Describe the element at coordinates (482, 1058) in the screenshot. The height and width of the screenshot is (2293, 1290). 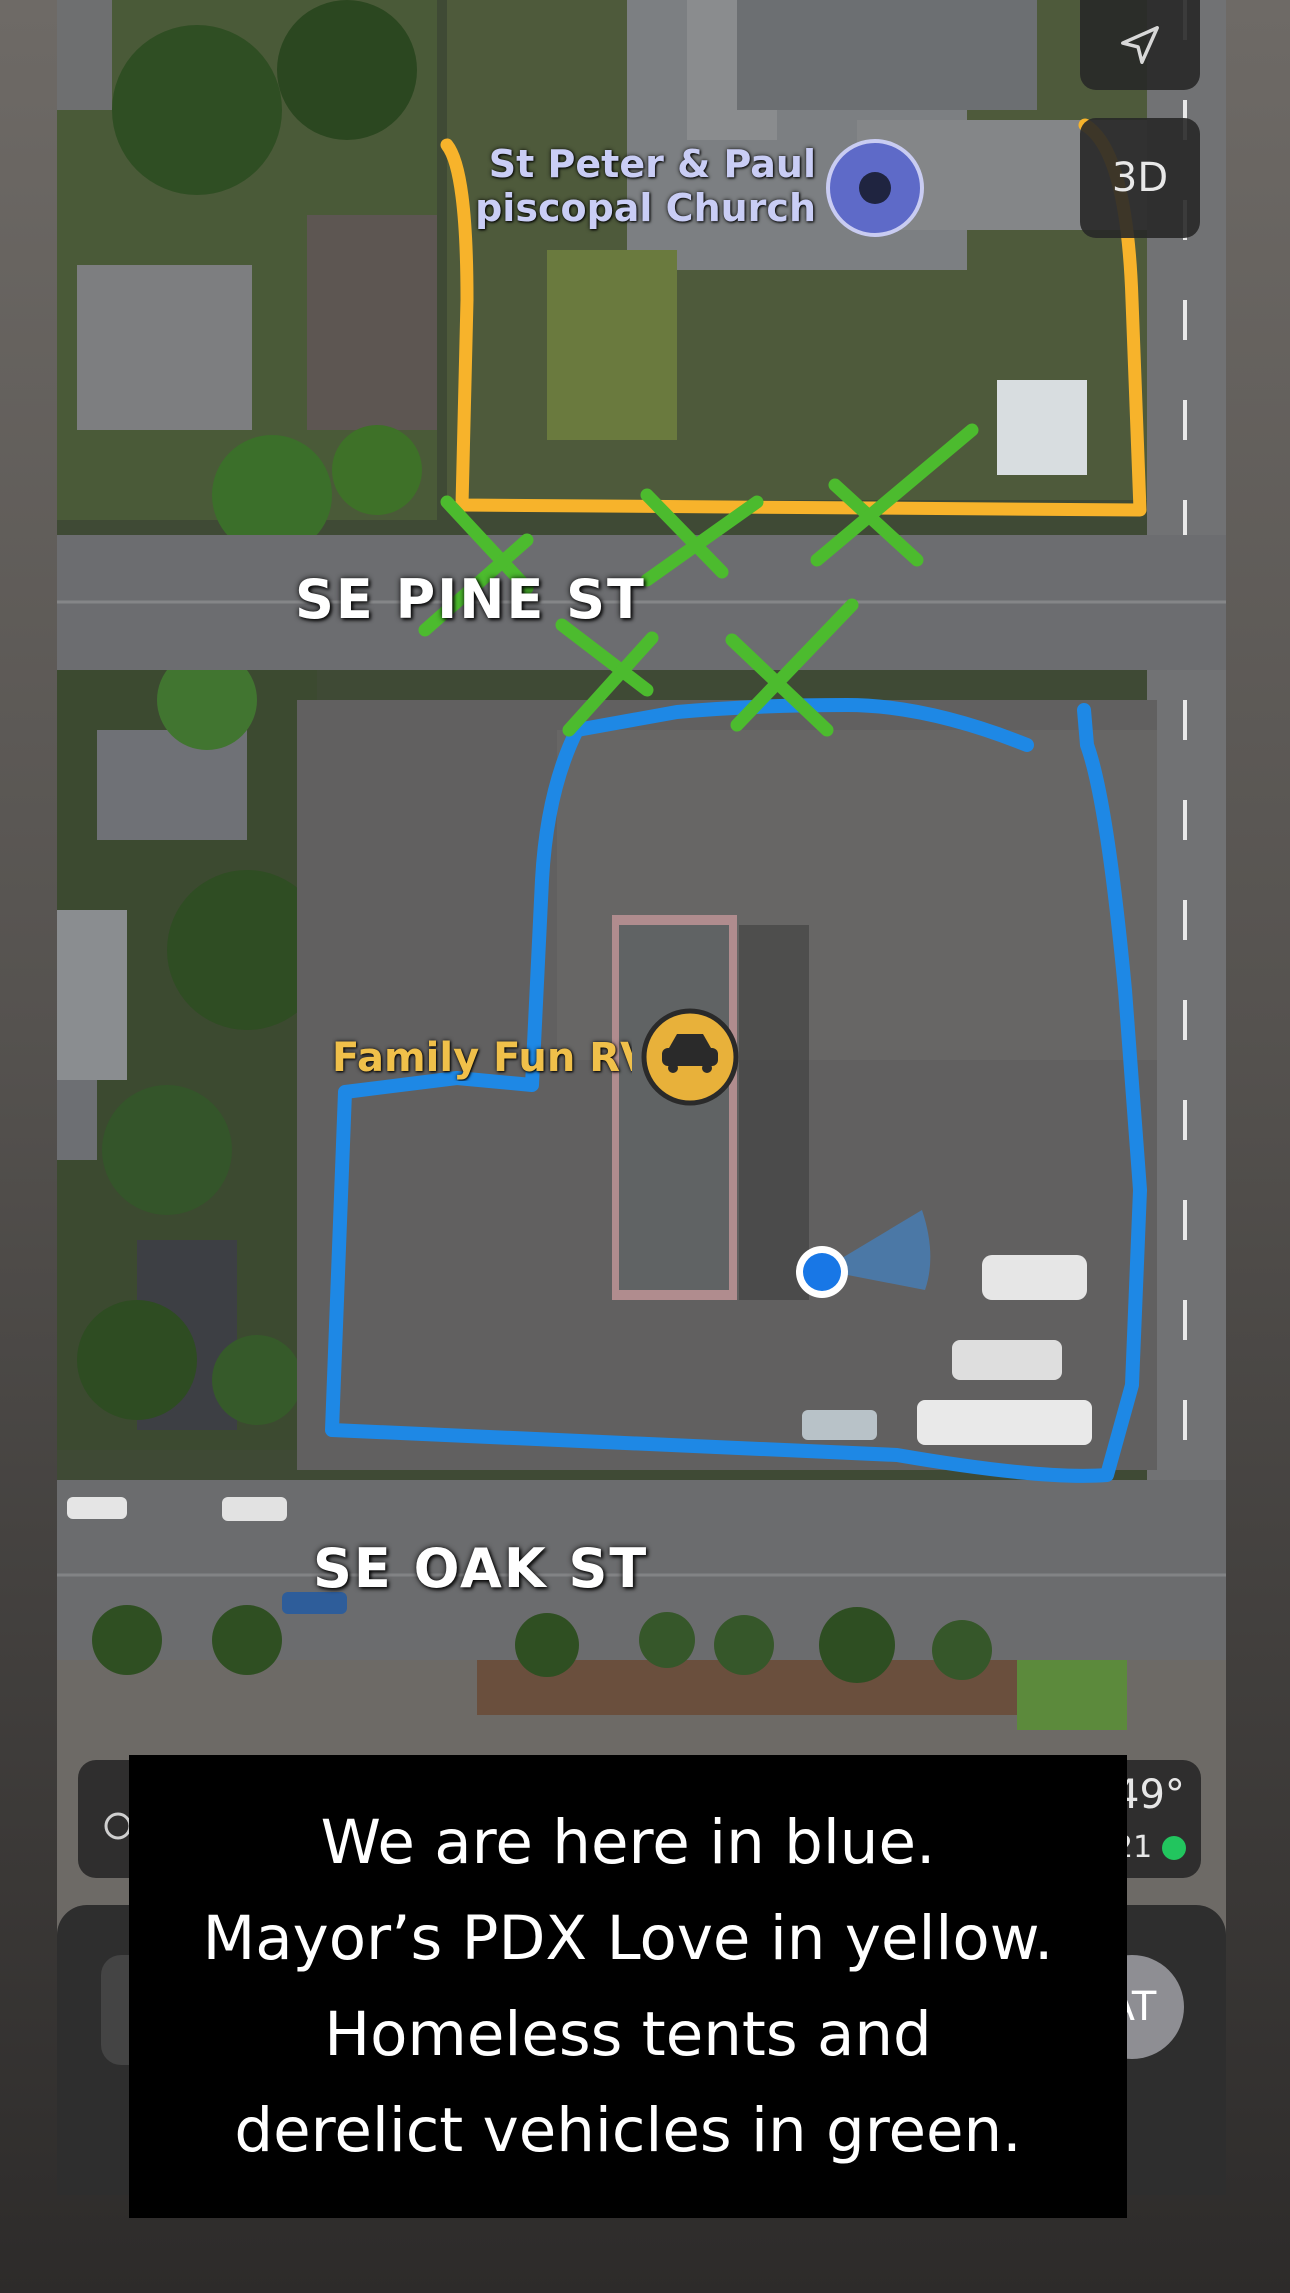
I see `rv-label: Family Fun RV` at that location.